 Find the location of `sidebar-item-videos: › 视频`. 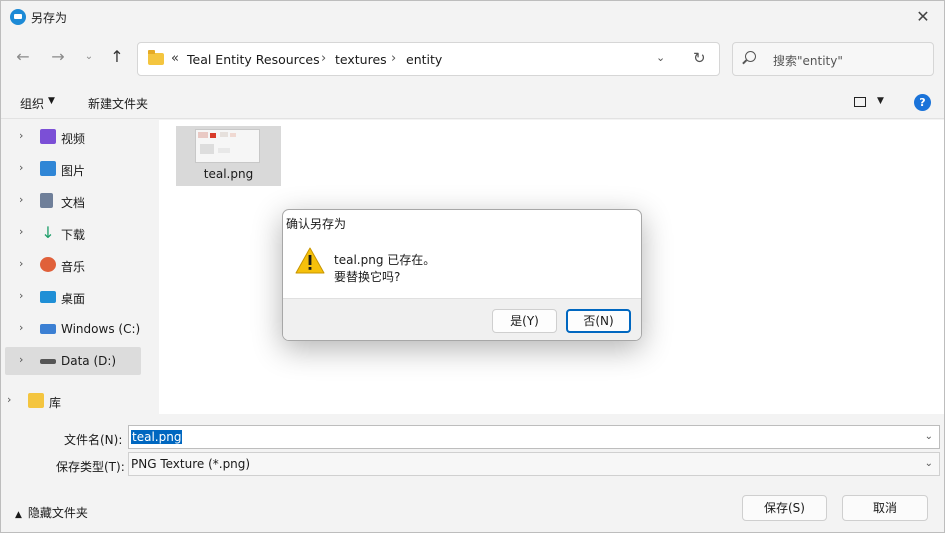

sidebar-item-videos: › 视频 is located at coordinates (73, 137).